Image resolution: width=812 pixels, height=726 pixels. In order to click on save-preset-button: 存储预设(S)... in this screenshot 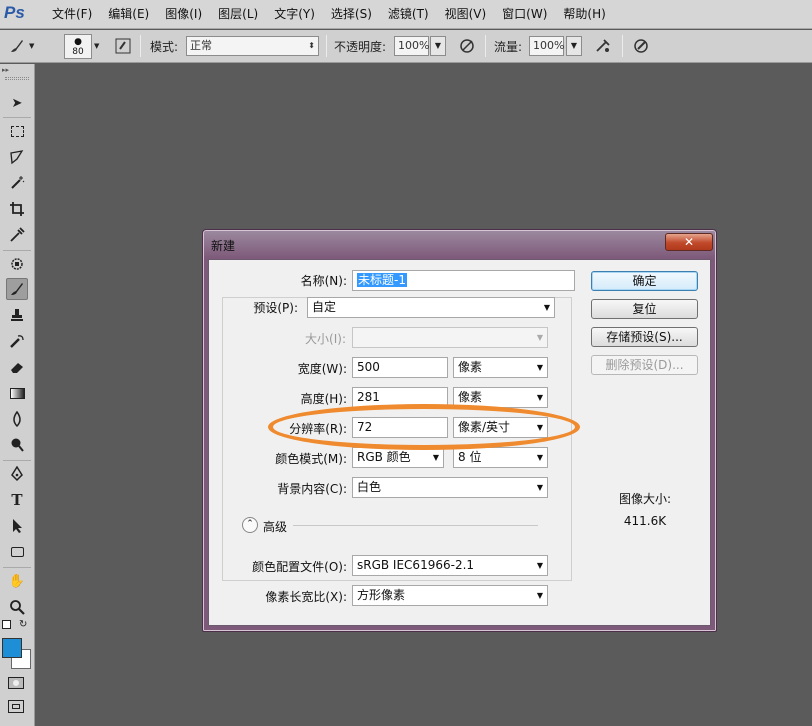, I will do `click(644, 337)`.